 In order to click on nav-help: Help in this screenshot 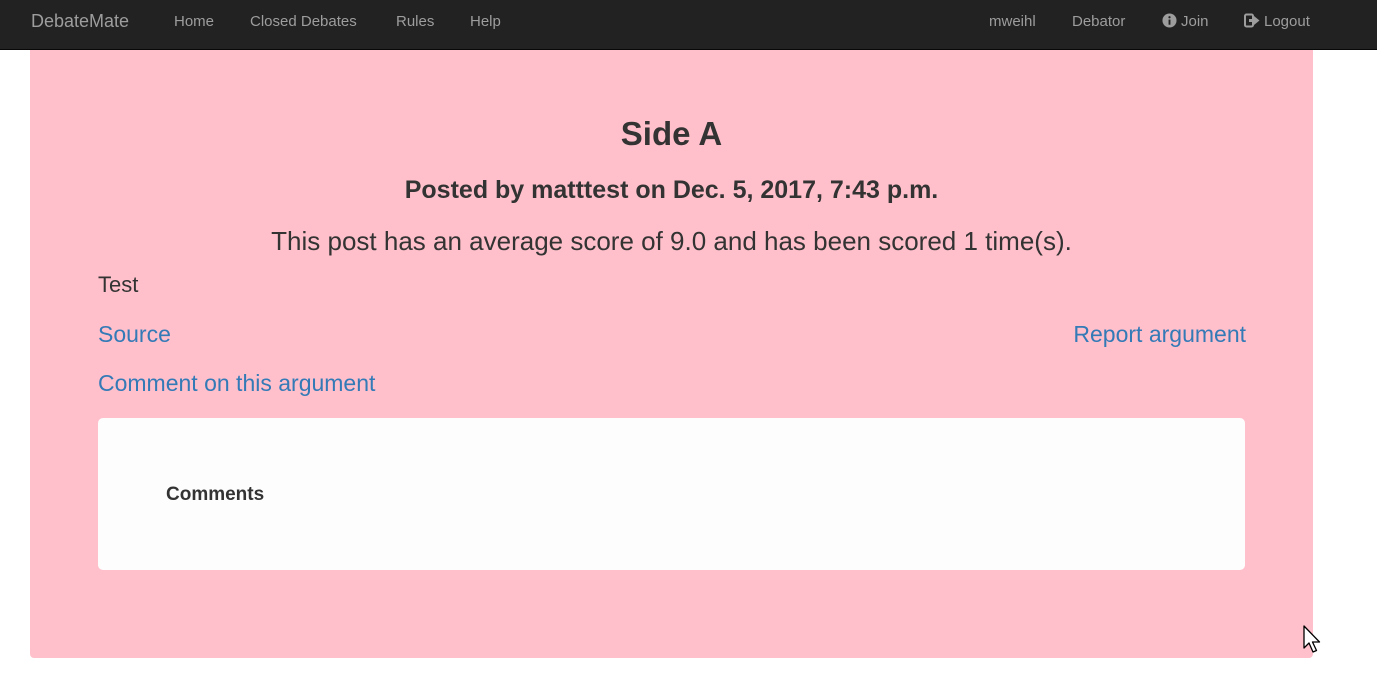, I will do `click(485, 22)`.